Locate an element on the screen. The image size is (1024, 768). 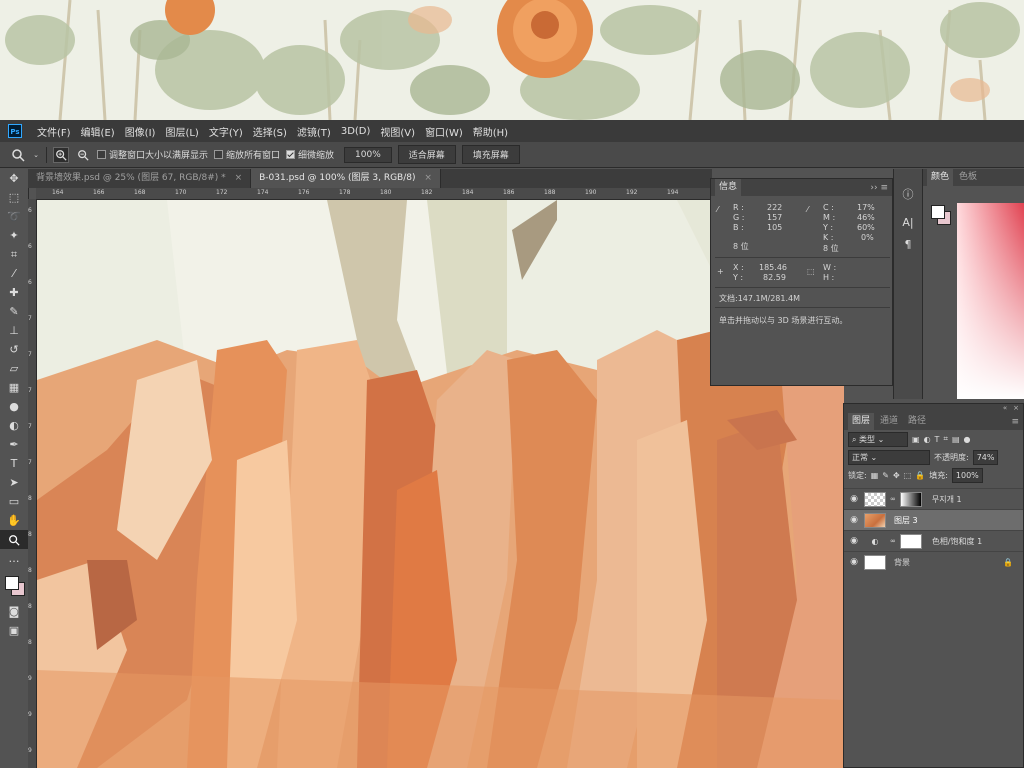
lock-pixels-icon: ✎ is located at coordinates (885, 475).